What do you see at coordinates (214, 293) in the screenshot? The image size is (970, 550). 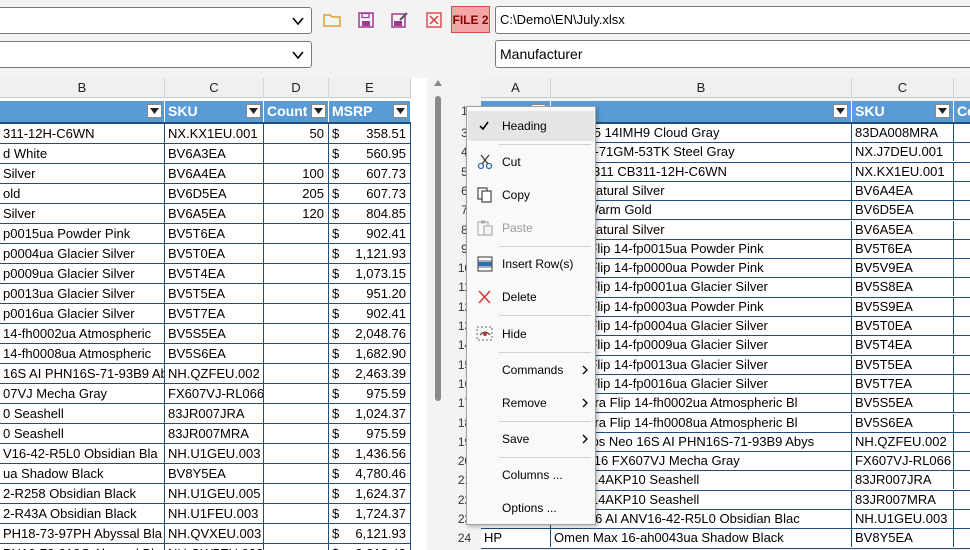 I see `table-cell: BV5T5EA` at bounding box center [214, 293].